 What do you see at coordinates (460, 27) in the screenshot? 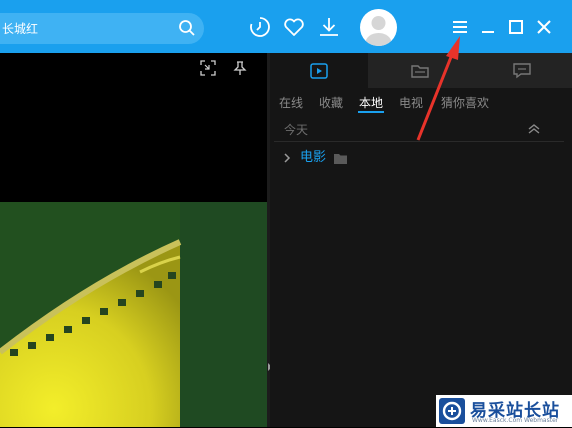
I see `menu-icon` at bounding box center [460, 27].